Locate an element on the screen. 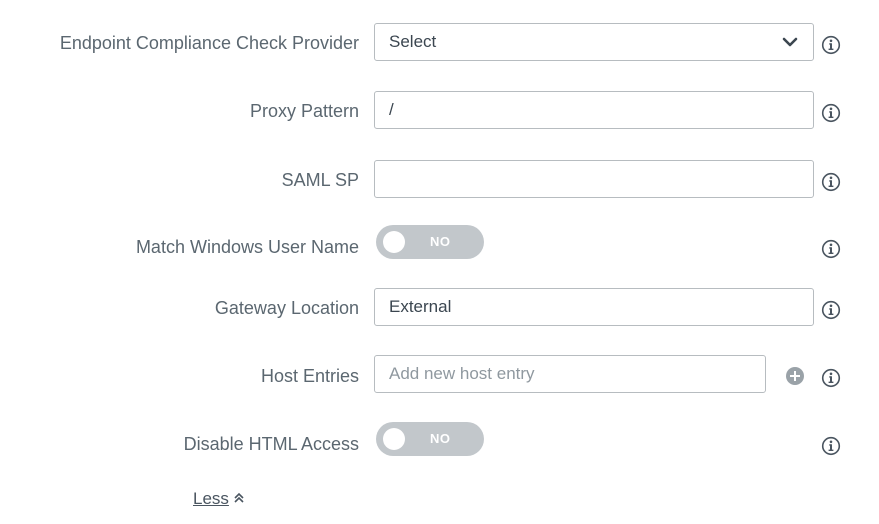 This screenshot has height=524, width=879. less-link: Less is located at coordinates (219, 499).